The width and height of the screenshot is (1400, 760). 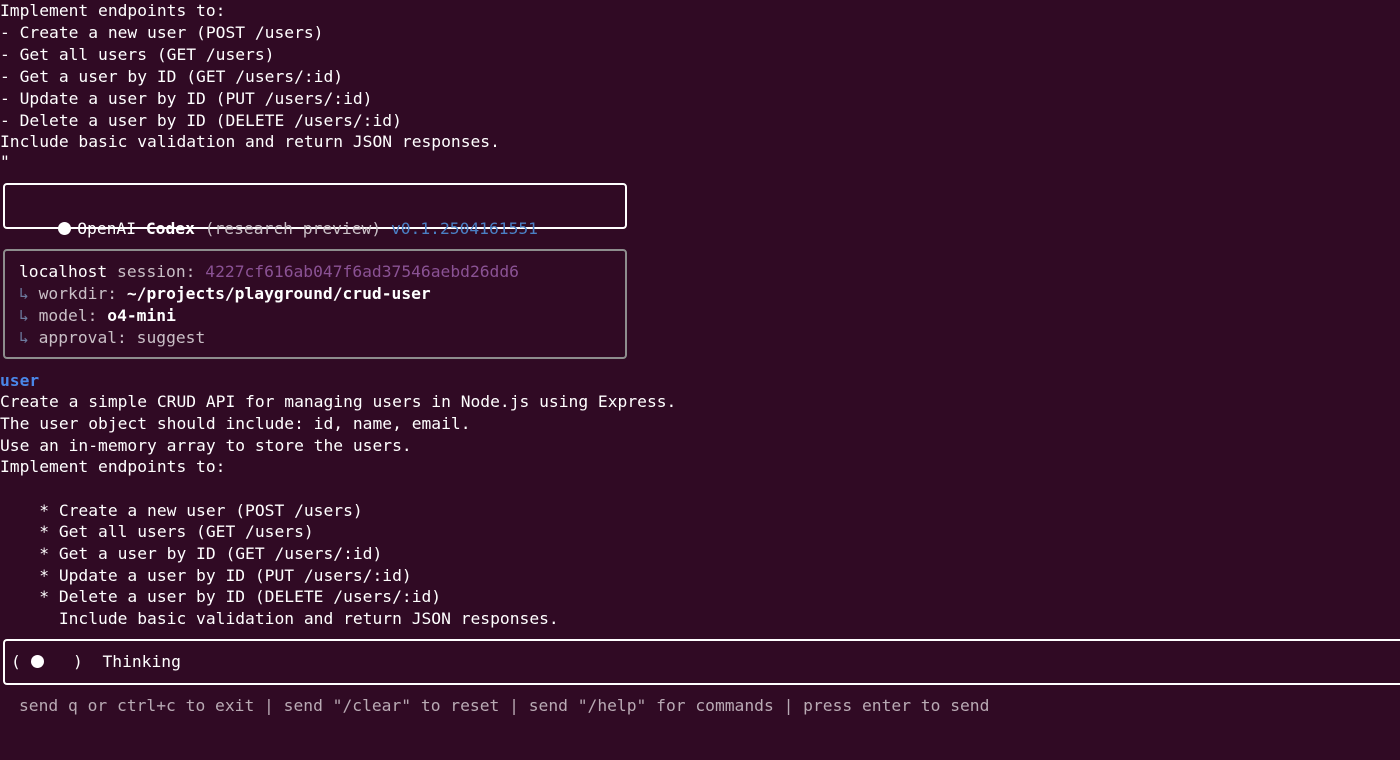 I want to click on scrollback-line: - Create a new user (POST /users), so click(x=162, y=32).